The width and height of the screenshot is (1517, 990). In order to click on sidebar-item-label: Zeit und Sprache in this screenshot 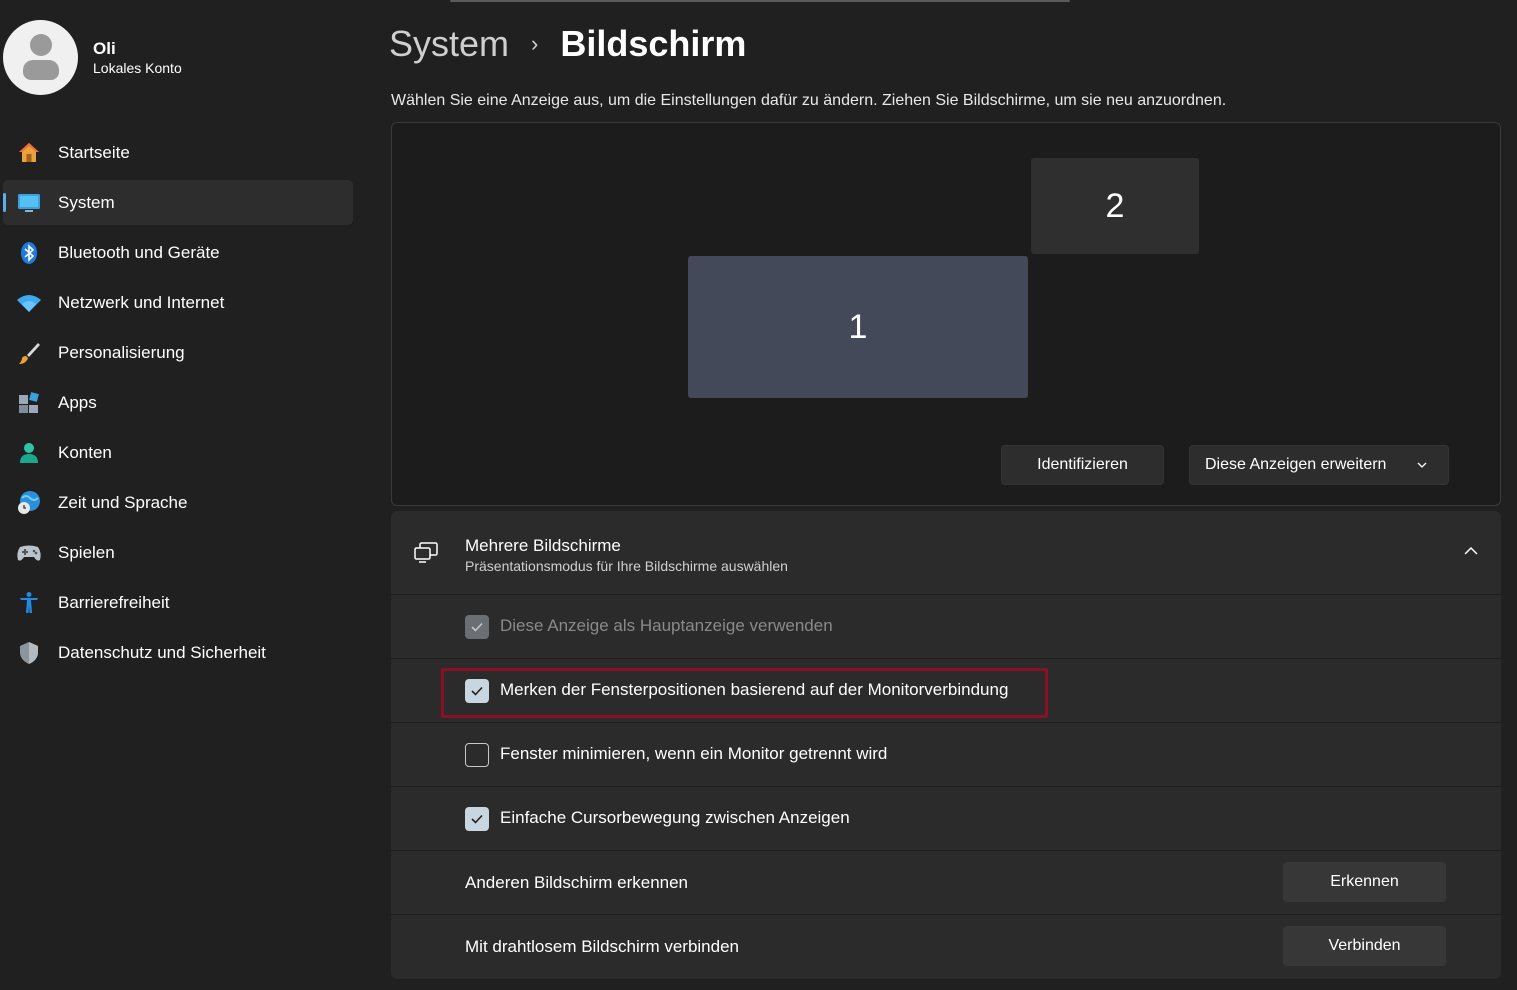, I will do `click(123, 502)`.